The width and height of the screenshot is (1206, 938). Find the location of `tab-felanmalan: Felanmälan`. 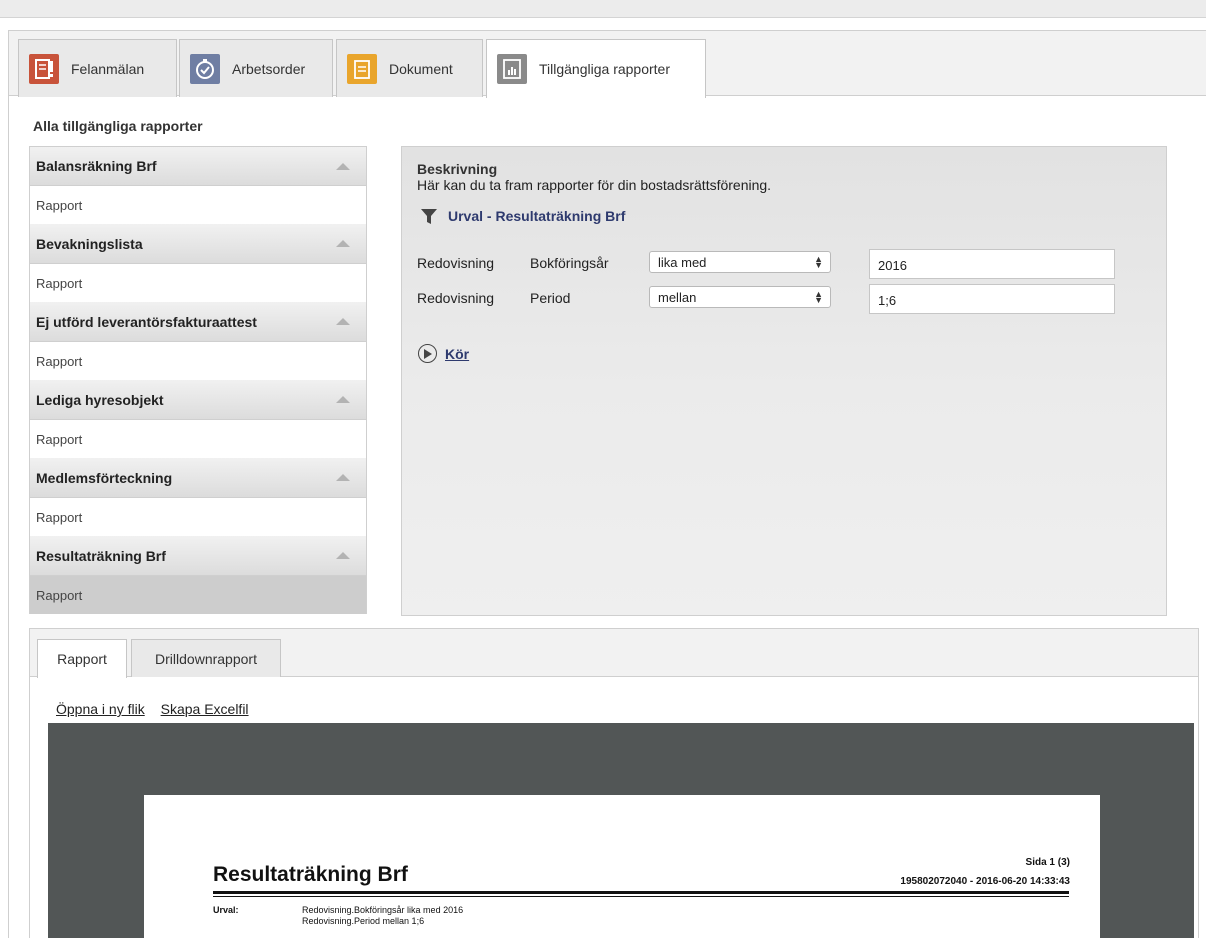

tab-felanmalan: Felanmälan is located at coordinates (97, 68).